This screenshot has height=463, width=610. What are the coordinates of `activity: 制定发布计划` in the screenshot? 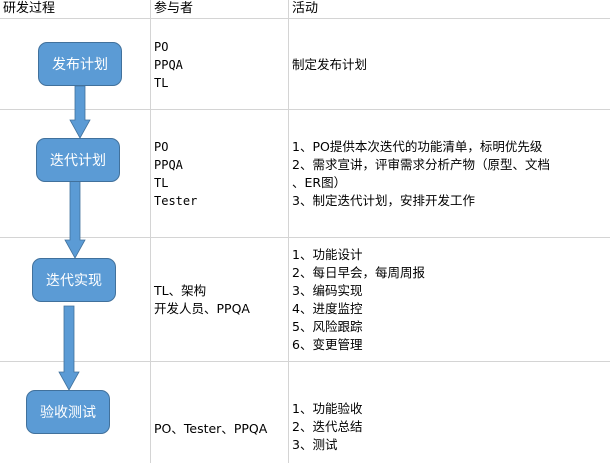 It's located at (330, 64).